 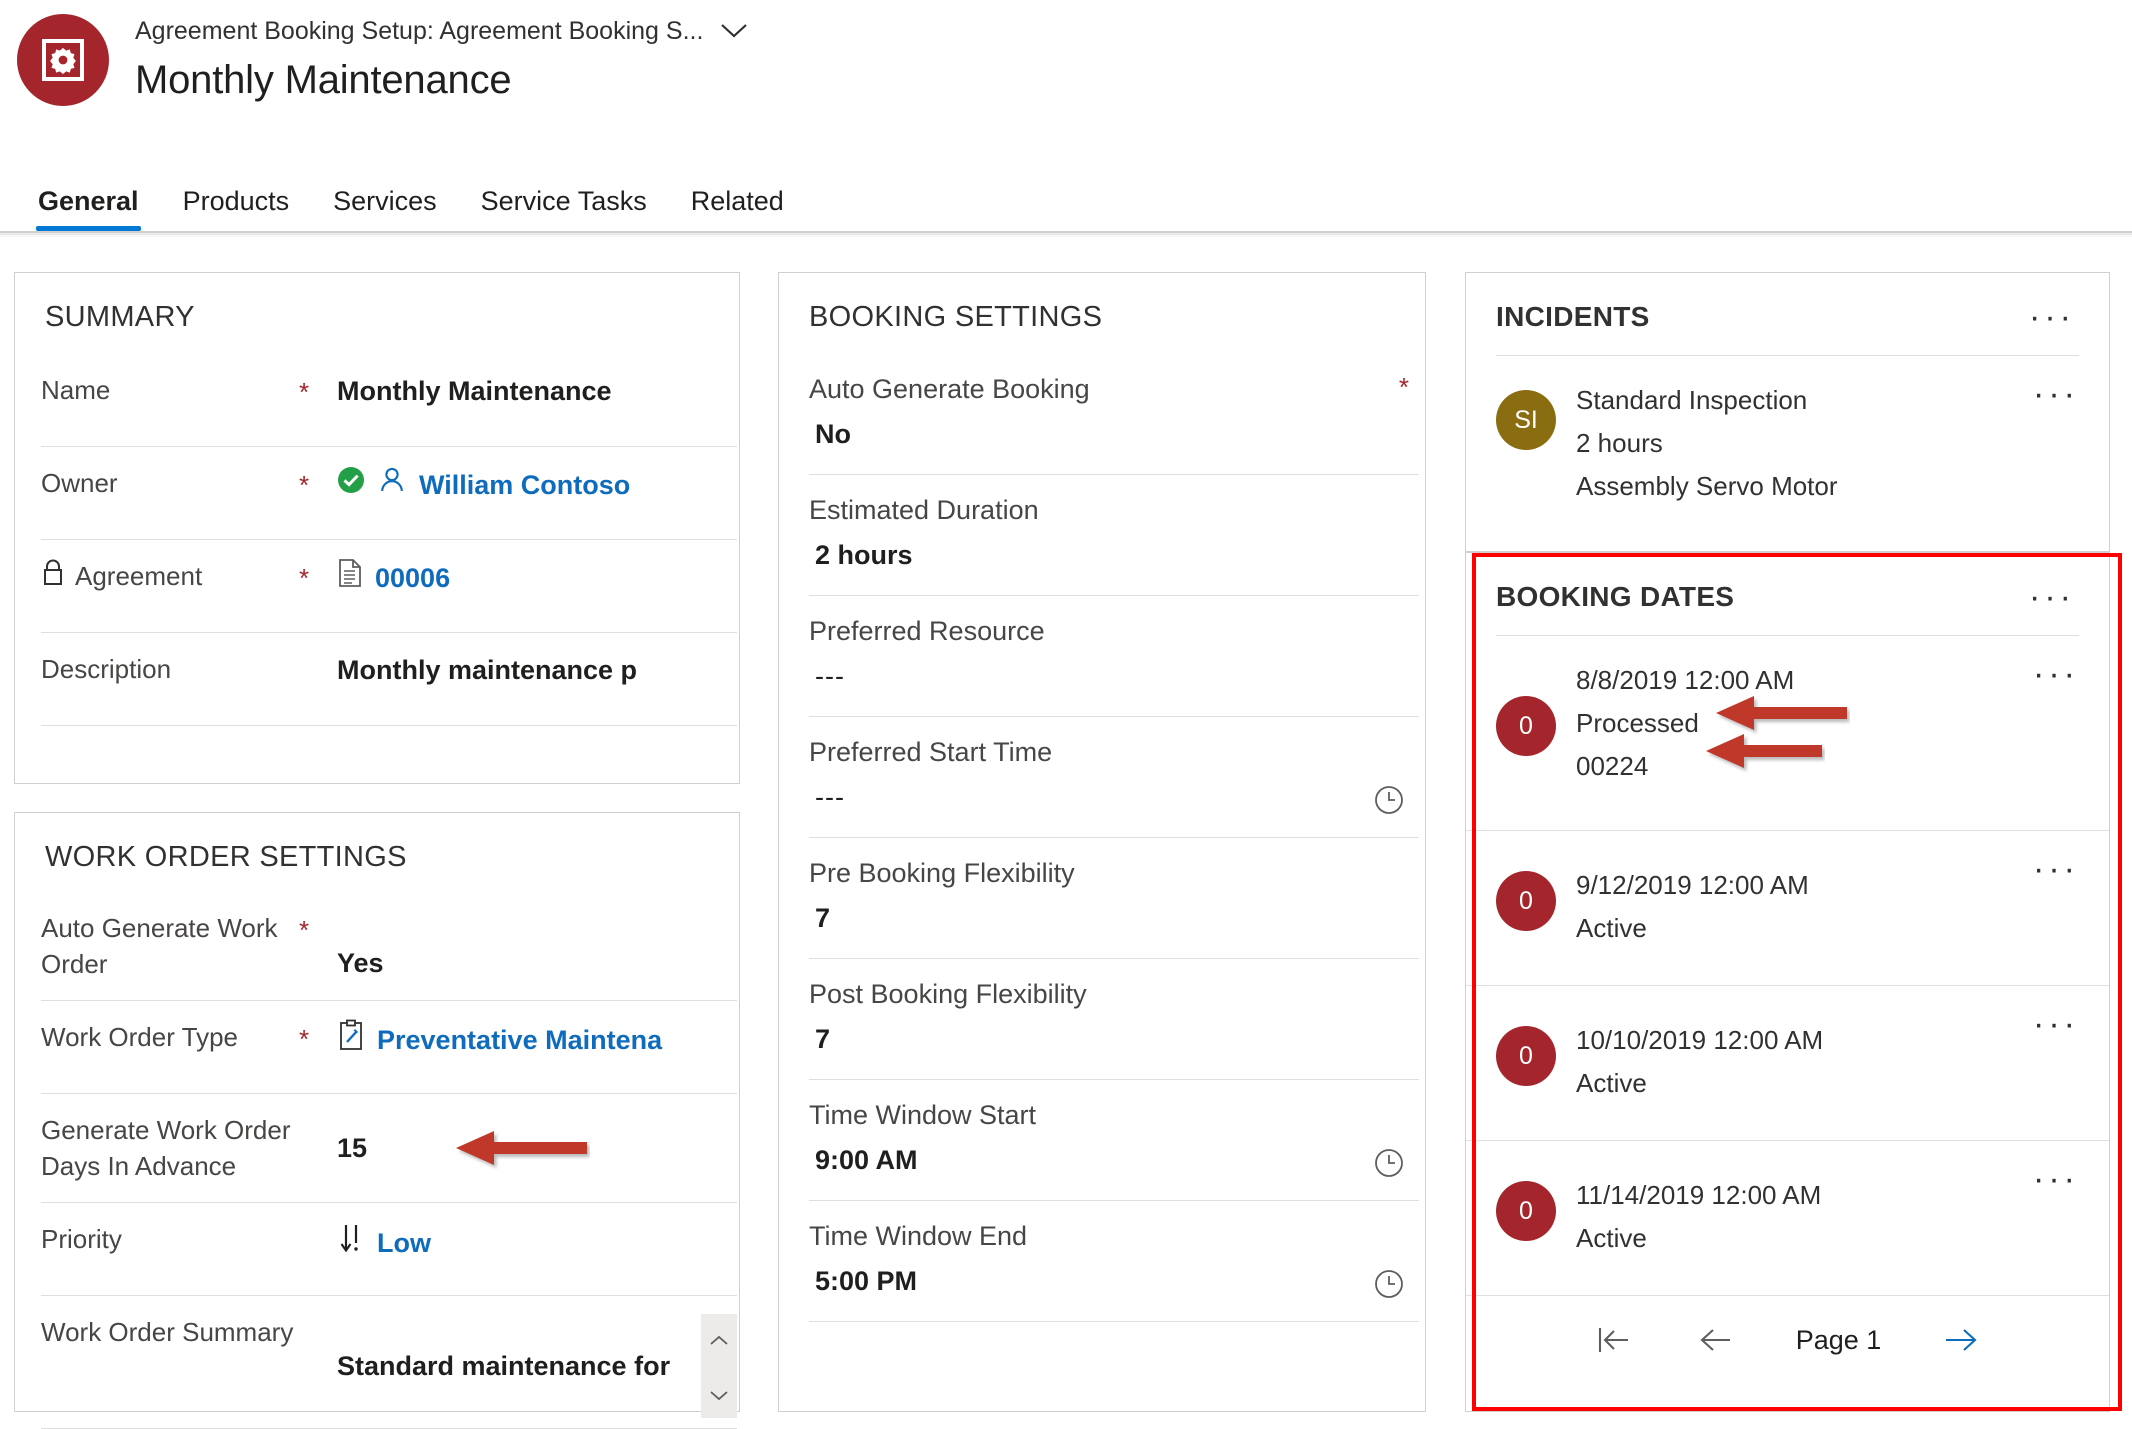 What do you see at coordinates (1114, 1039) in the screenshot?
I see `booking-value-post-booking-flexibility: 7` at bounding box center [1114, 1039].